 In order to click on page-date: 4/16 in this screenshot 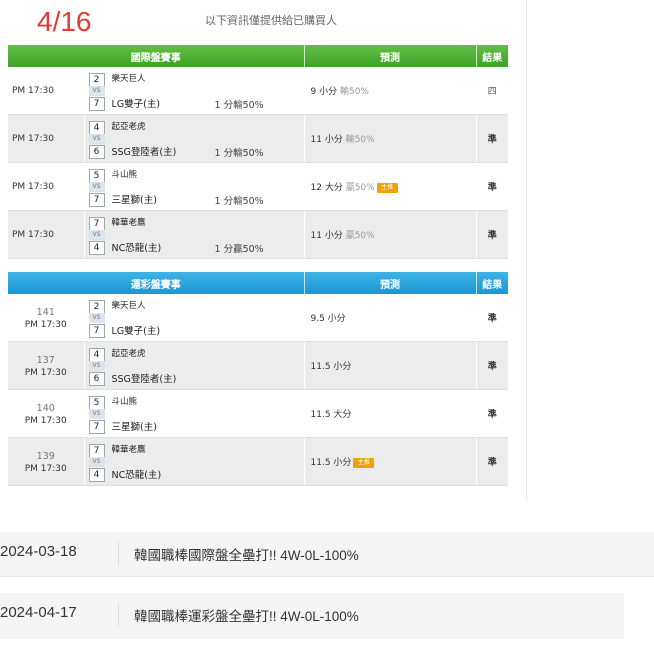, I will do `click(64, 21)`.